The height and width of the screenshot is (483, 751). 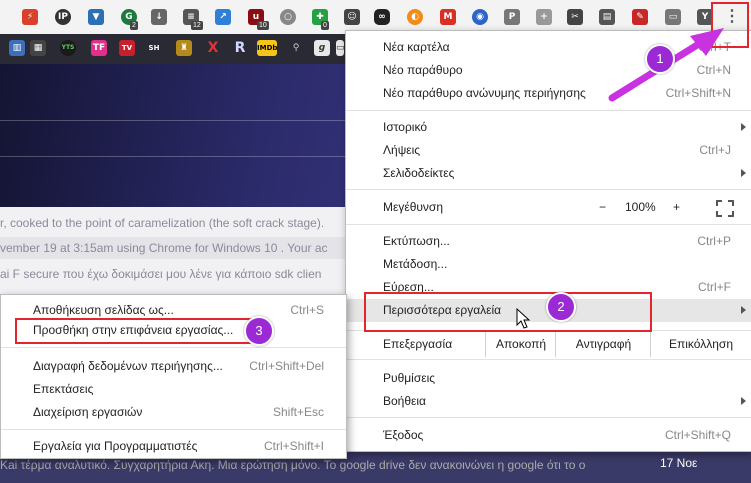 What do you see at coordinates (548, 127) in the screenshot?
I see `menu-item-history: Ιστορικό` at bounding box center [548, 127].